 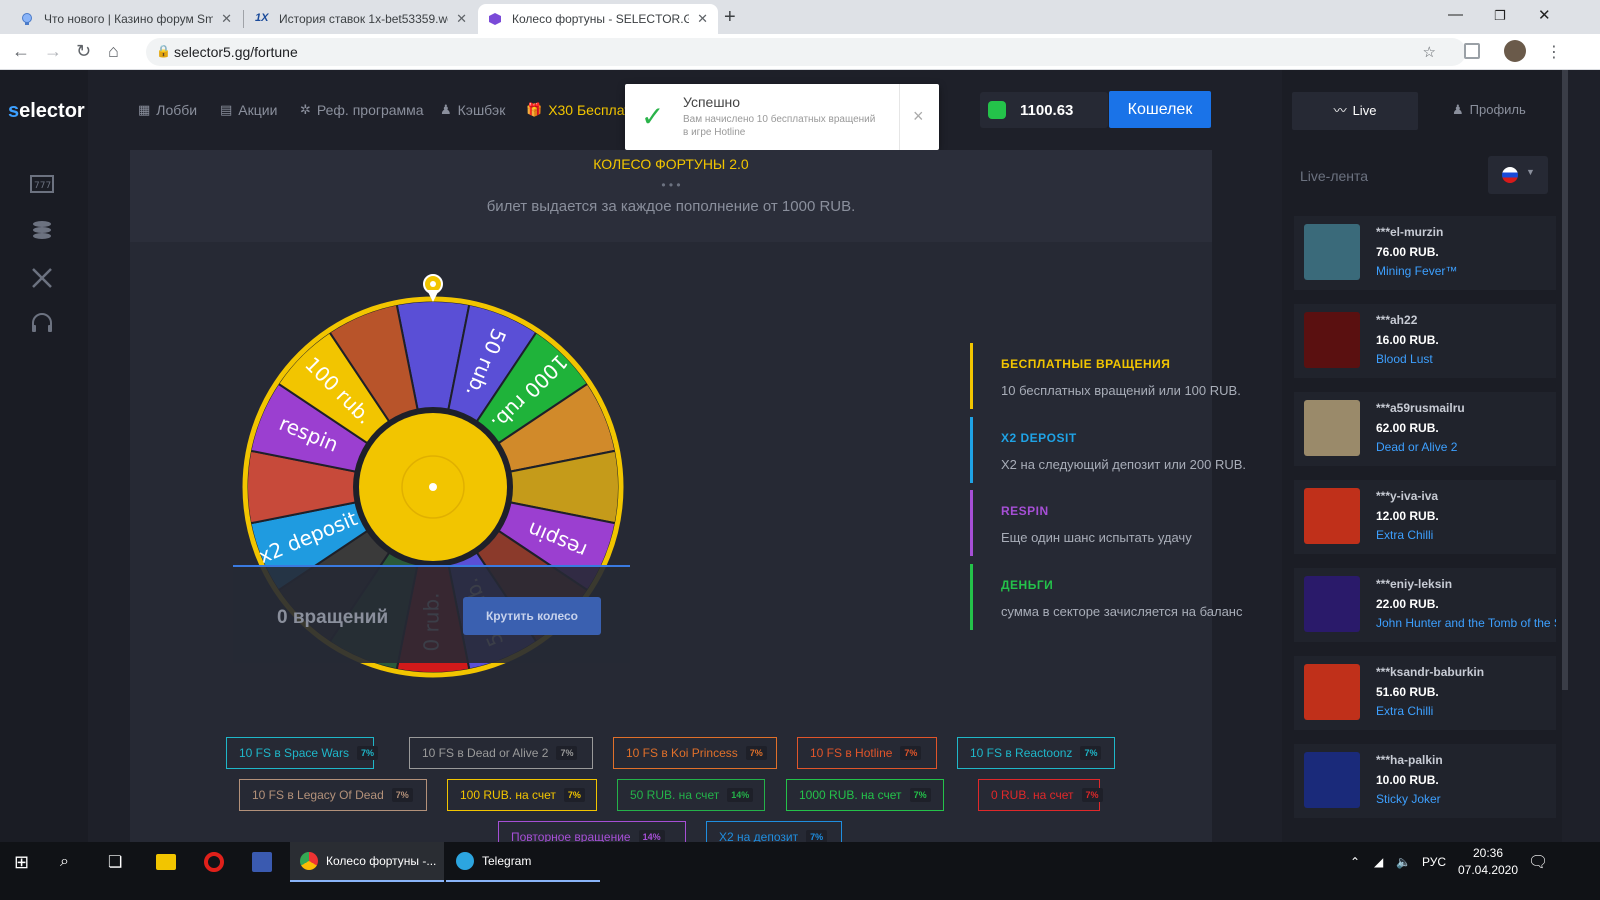 What do you see at coordinates (1403, 862) in the screenshot?
I see `volume-icon: 🔈` at bounding box center [1403, 862].